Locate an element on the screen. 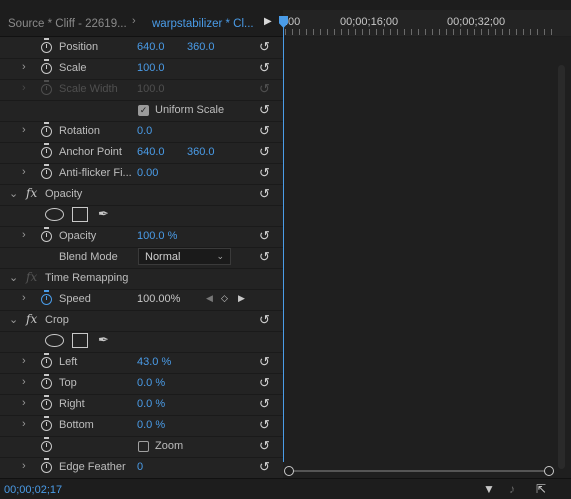 The image size is (571, 499). property-label: Anchor Point is located at coordinates (90, 152).